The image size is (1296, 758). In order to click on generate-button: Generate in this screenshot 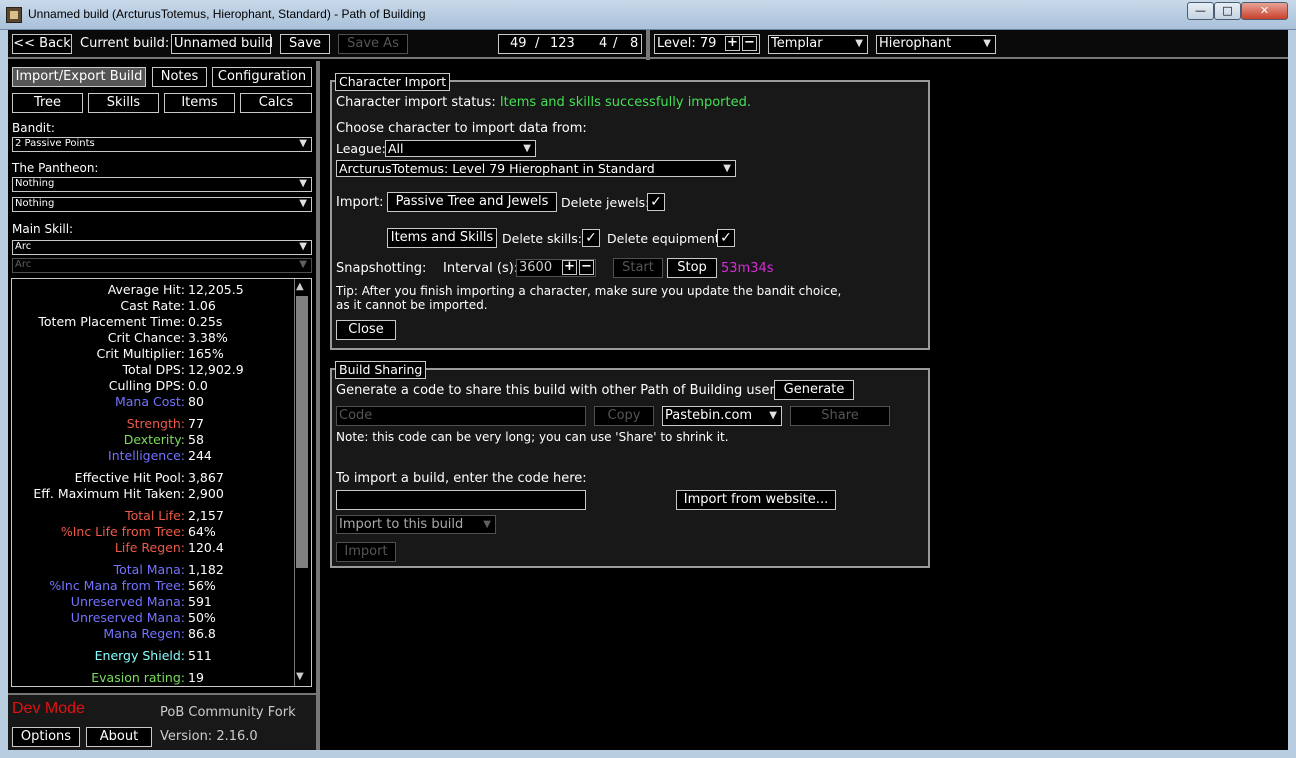, I will do `click(814, 390)`.